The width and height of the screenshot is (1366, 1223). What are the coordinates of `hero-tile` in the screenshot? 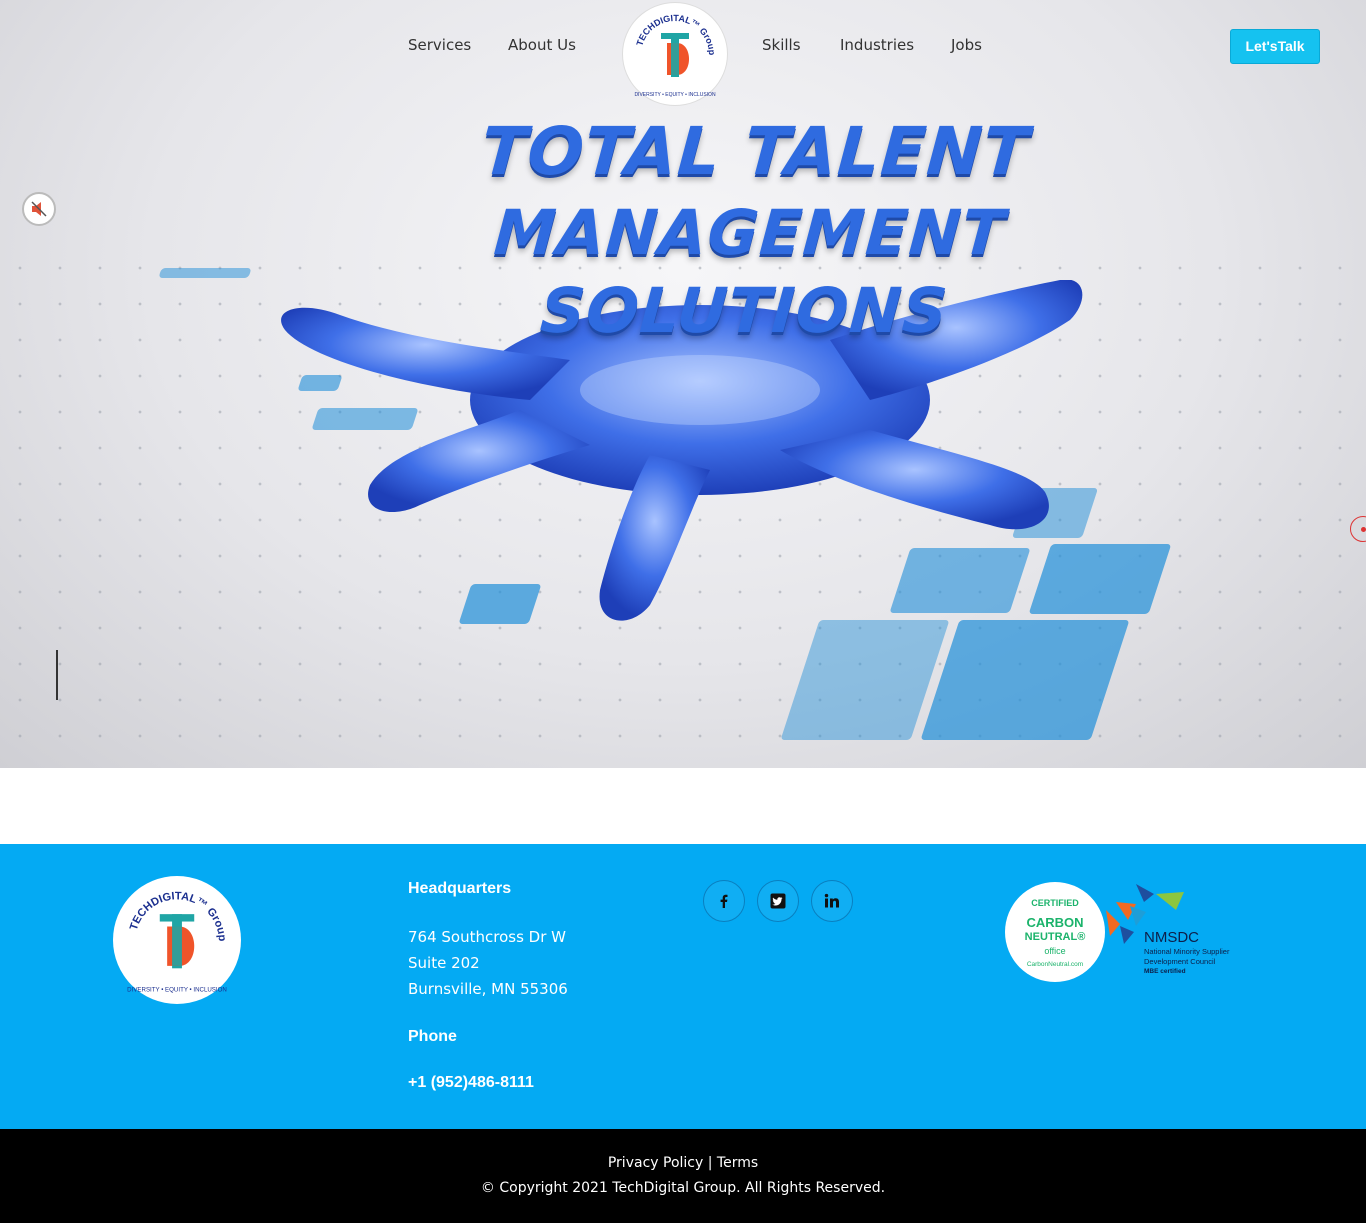 It's located at (205, 273).